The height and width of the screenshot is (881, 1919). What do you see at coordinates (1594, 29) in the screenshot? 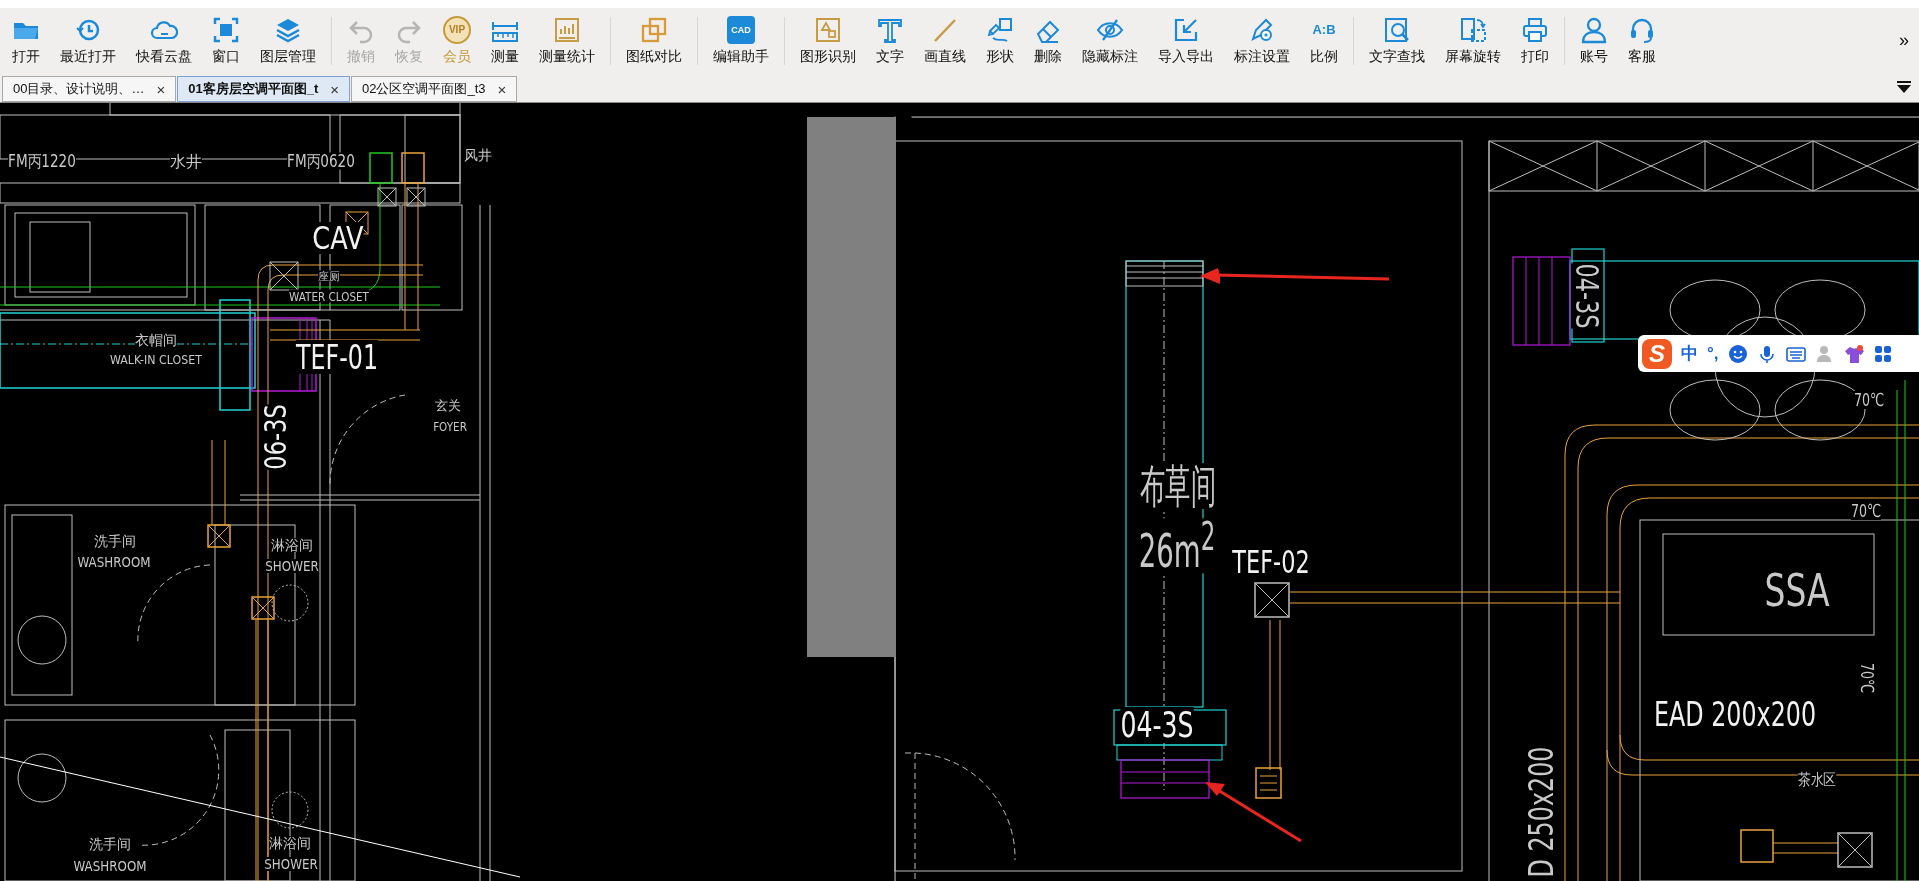
I see `user-icon` at bounding box center [1594, 29].